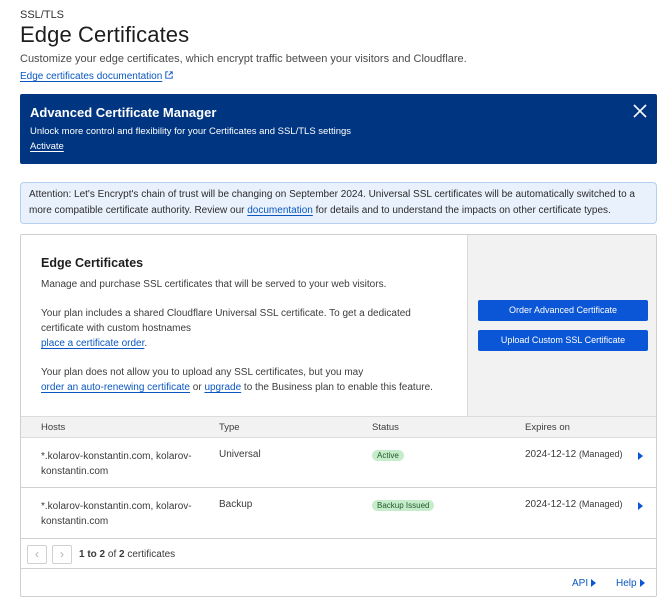  I want to click on card-title: Edge Certificates, so click(92, 263).